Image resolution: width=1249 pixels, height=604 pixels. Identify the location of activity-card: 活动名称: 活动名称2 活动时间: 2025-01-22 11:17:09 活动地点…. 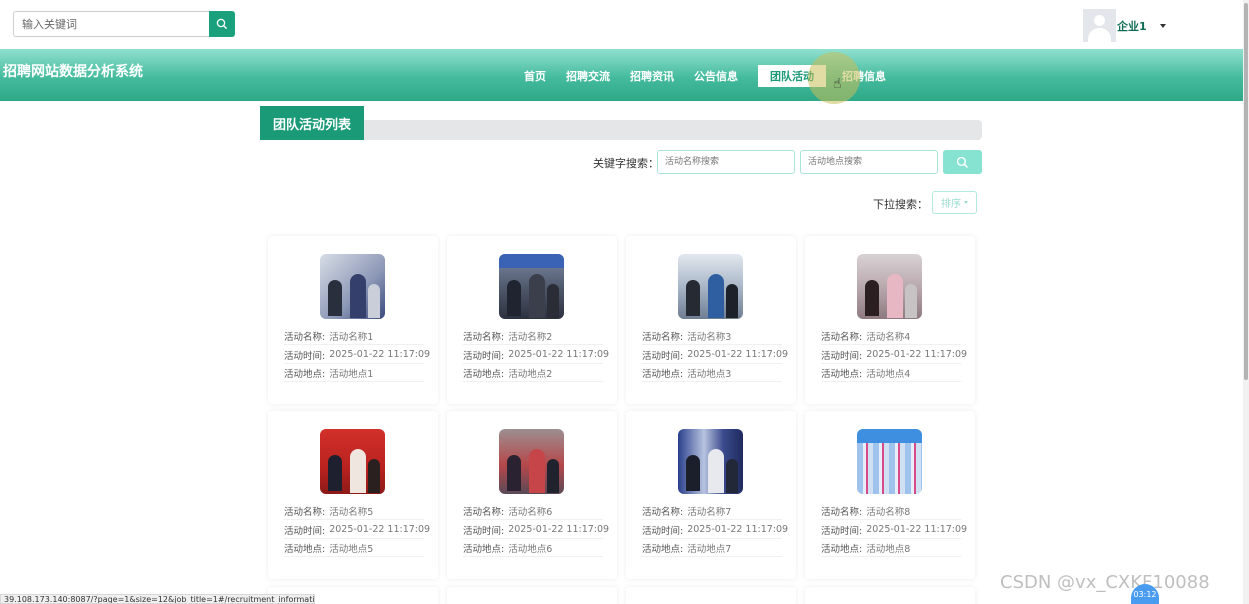
(532, 320).